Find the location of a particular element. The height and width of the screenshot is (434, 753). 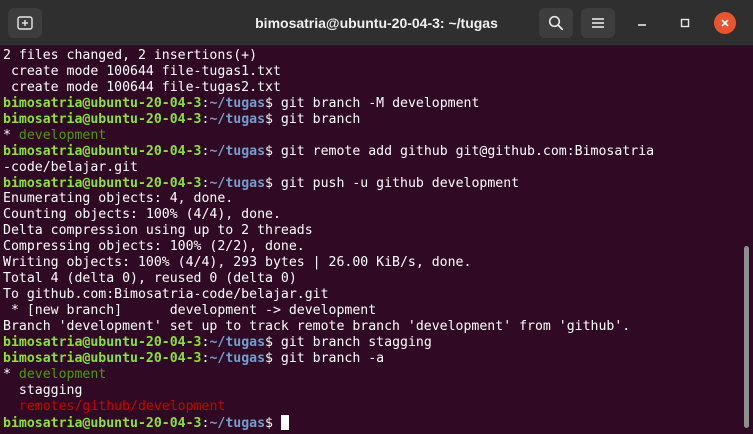

minimize-button is located at coordinates (642, 23).